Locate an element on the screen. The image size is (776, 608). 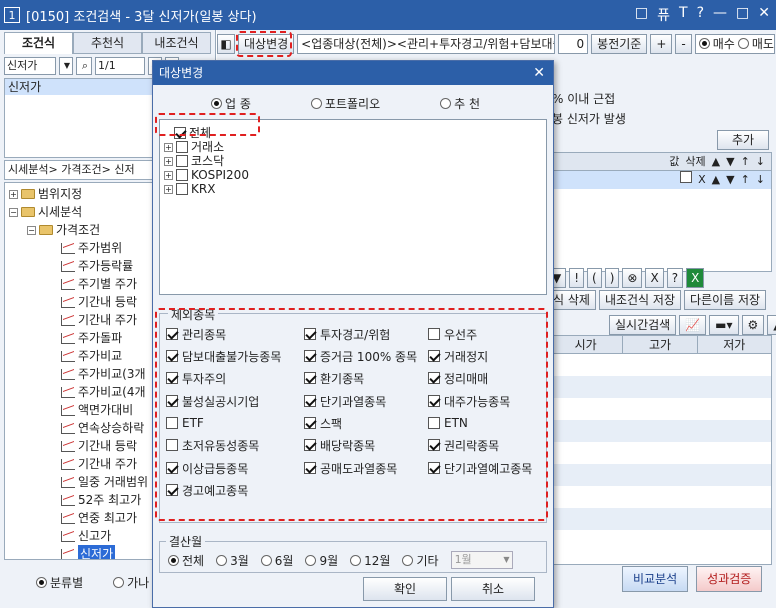
cancel-button: 취소 is located at coordinates (493, 589).